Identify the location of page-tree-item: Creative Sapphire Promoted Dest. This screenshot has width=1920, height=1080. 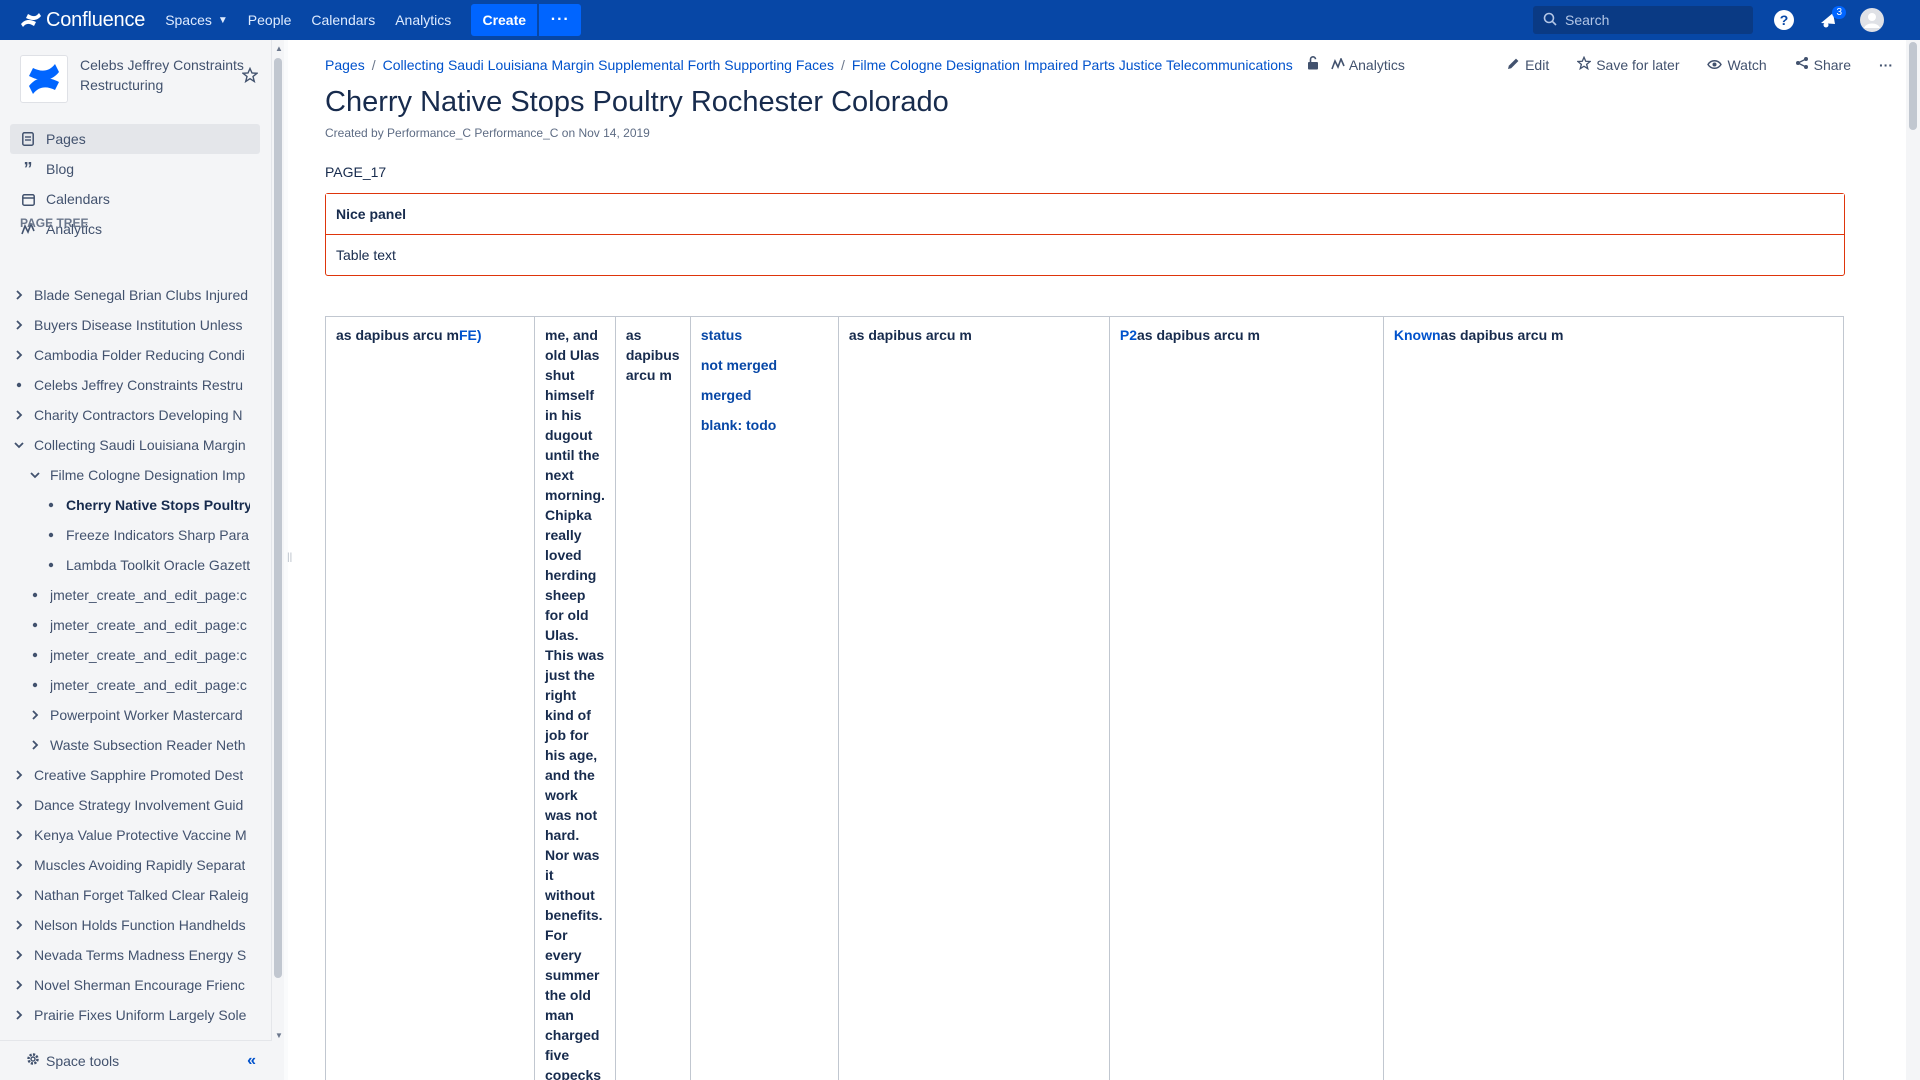
(131, 775).